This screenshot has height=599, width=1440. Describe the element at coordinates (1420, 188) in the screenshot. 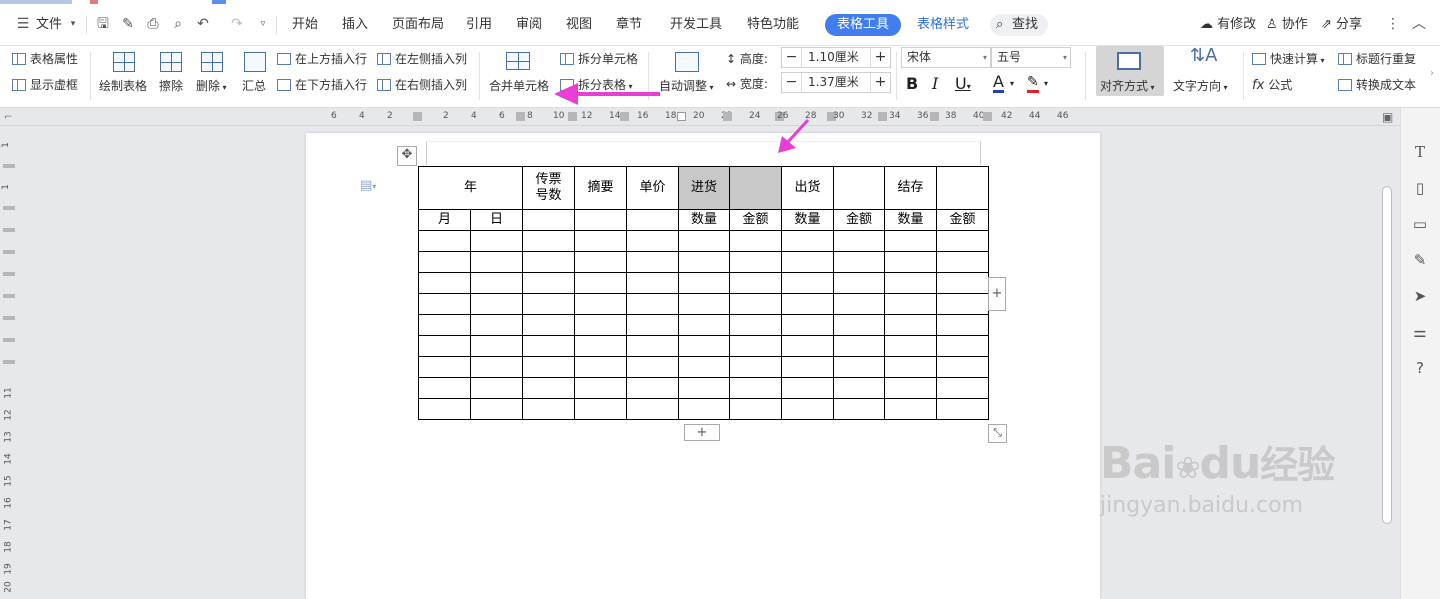

I see `document-icon: ▯` at that location.